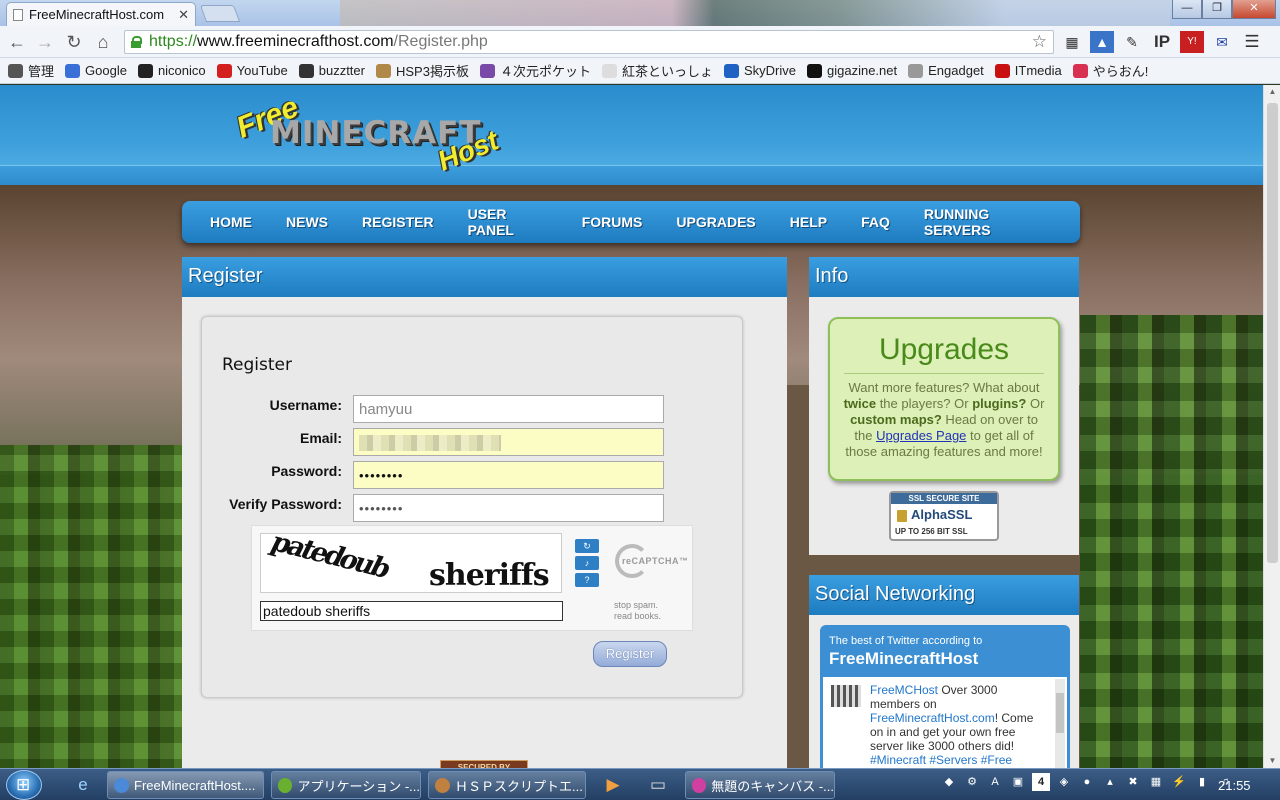 Image resolution: width=1280 pixels, height=800 pixels. Describe the element at coordinates (587, 546) in the screenshot. I see `captcha-refresh-icon: ↻` at that location.